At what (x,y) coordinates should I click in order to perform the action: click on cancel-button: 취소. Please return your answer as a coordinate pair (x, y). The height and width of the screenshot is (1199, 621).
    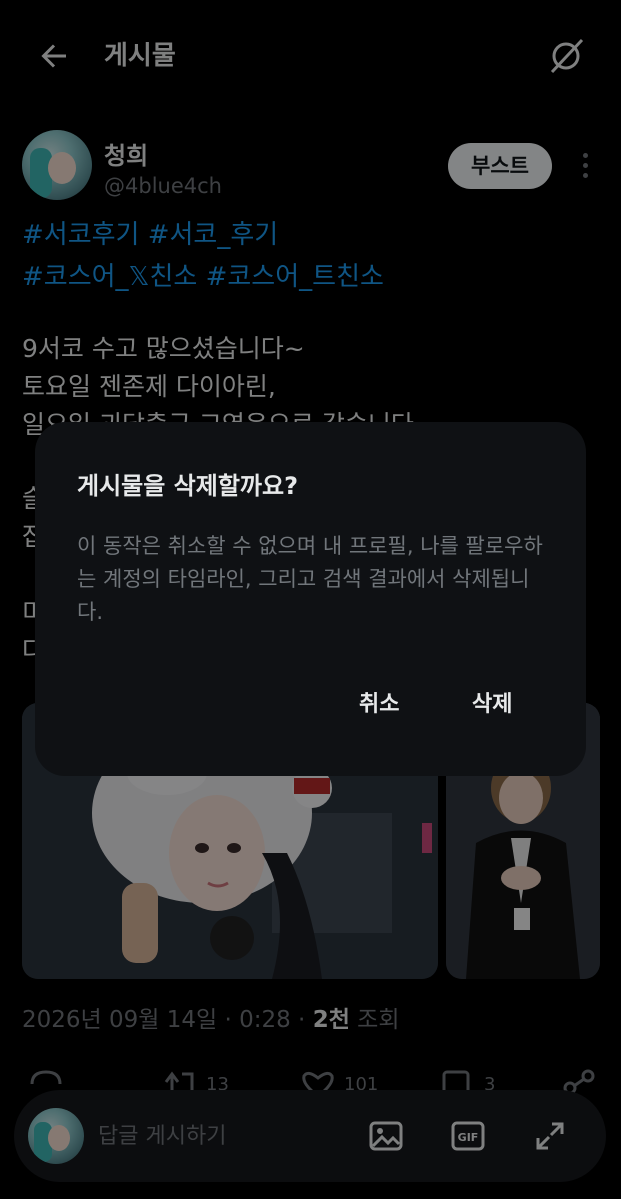
    Looking at the image, I should click on (379, 702).